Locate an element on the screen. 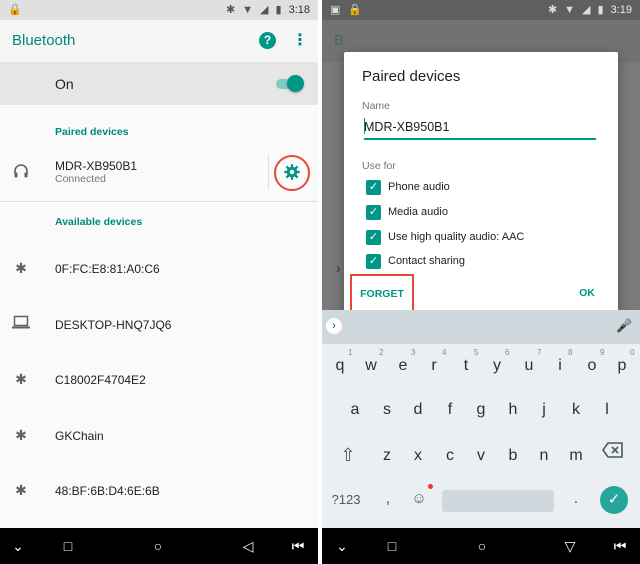  key-hint: 0 is located at coordinates (632, 352).